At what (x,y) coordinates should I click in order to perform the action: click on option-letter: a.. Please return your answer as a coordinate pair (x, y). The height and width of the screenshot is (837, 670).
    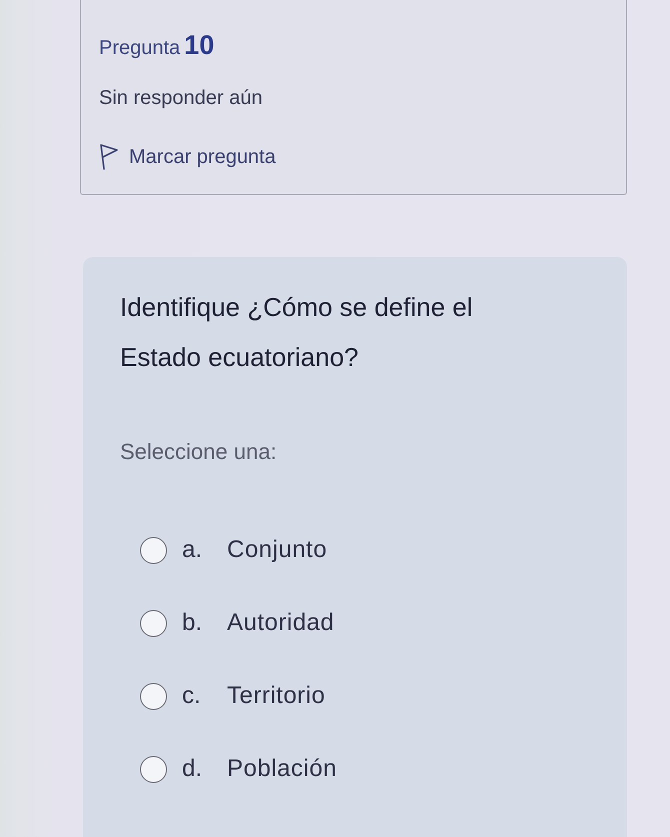
    Looking at the image, I should click on (193, 550).